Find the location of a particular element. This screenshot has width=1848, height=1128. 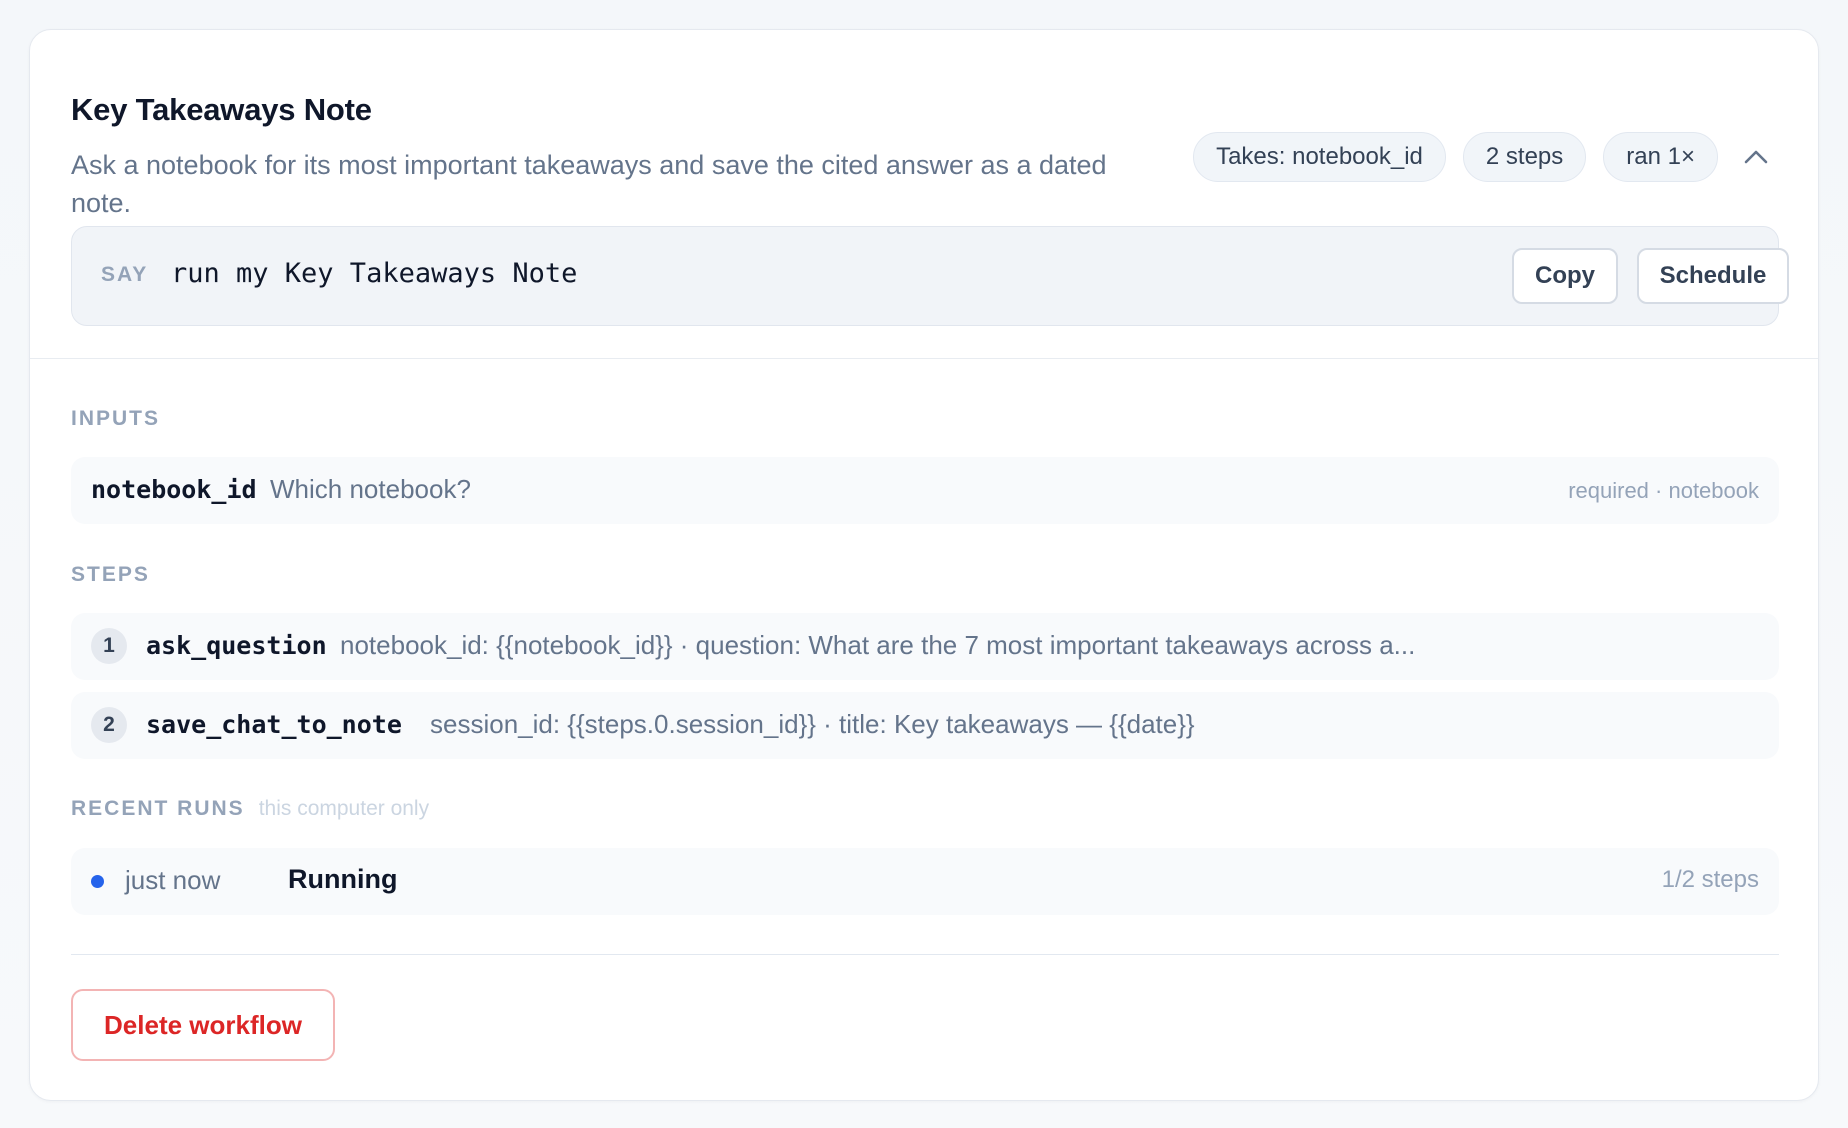

run-time: just now is located at coordinates (173, 880).